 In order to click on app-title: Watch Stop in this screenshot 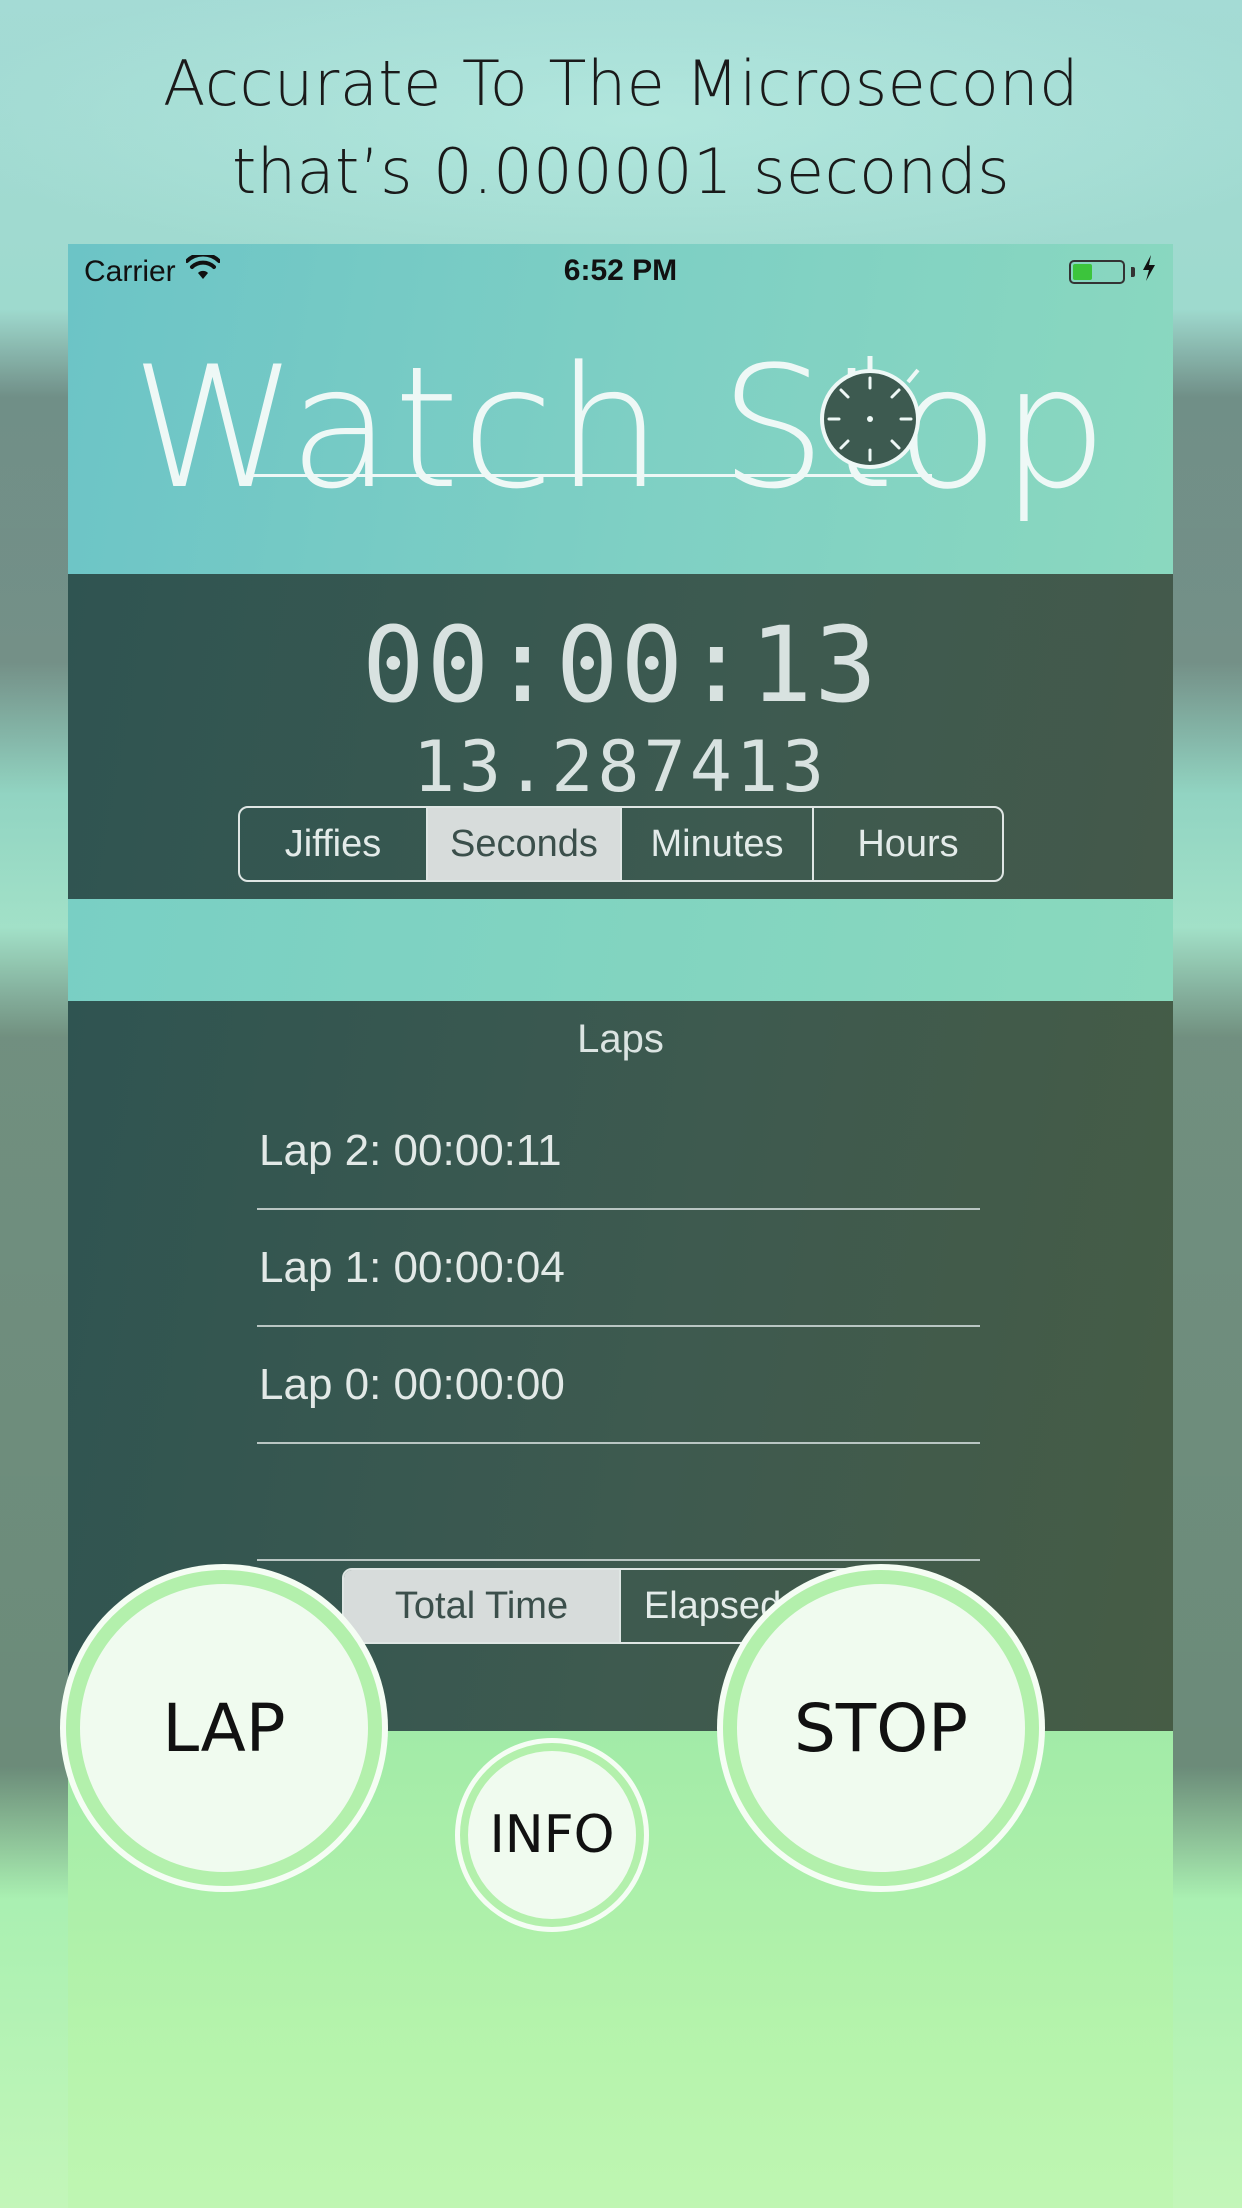, I will do `click(620, 428)`.